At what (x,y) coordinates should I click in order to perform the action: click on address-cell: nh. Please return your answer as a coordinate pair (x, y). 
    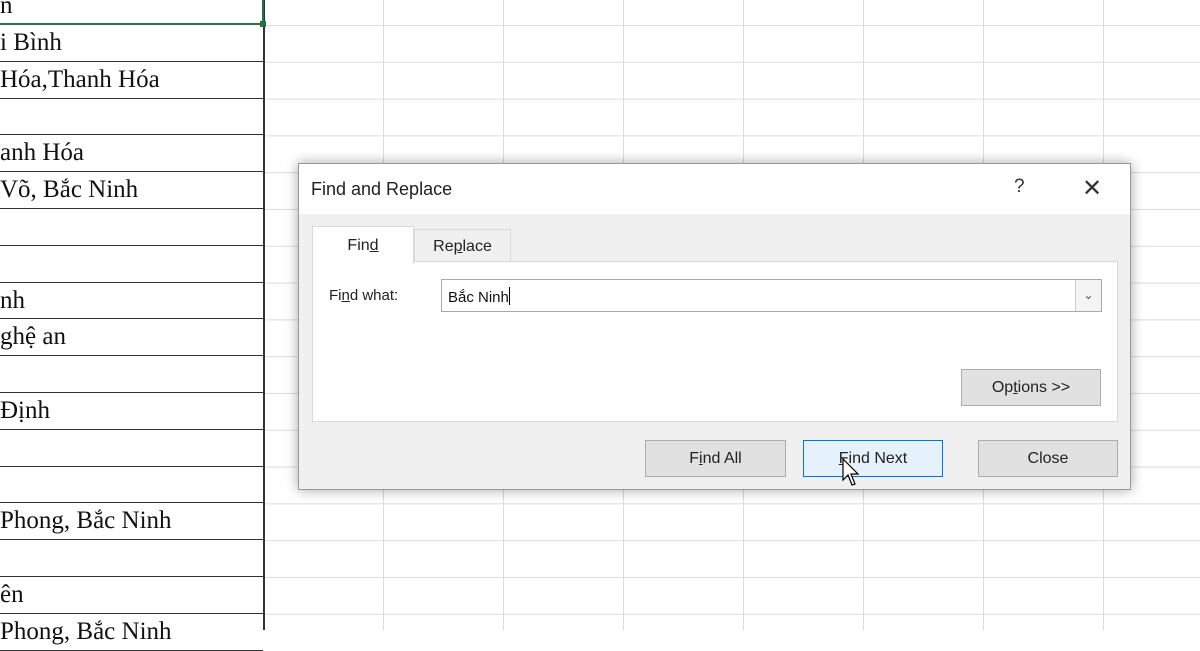
    Looking at the image, I should click on (131, 301).